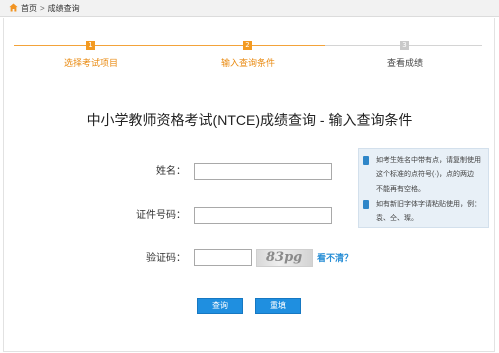  Describe the element at coordinates (247, 45) in the screenshot. I see `step-2-number: 2` at that location.